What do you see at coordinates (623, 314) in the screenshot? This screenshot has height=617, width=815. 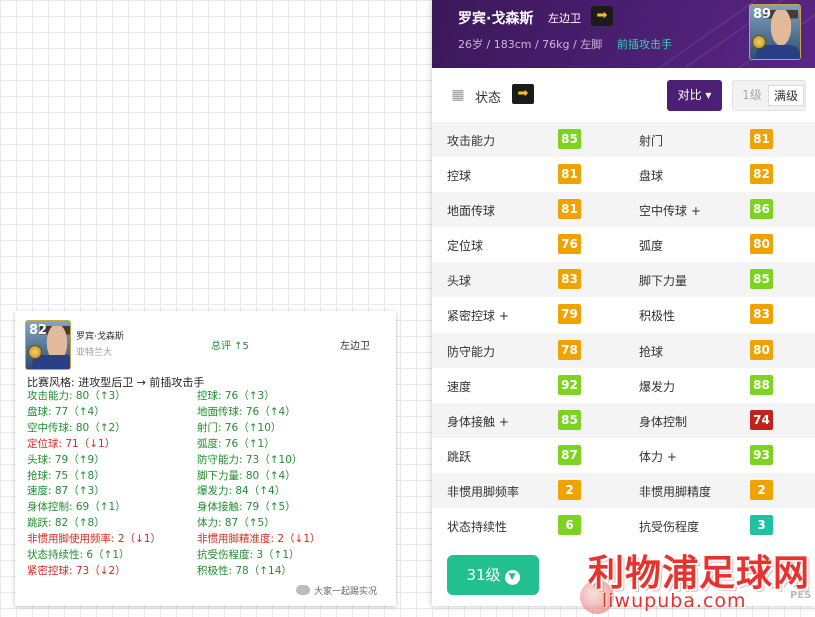 I see `stat-row: 紧密控球 + 79 积极性 83` at bounding box center [623, 314].